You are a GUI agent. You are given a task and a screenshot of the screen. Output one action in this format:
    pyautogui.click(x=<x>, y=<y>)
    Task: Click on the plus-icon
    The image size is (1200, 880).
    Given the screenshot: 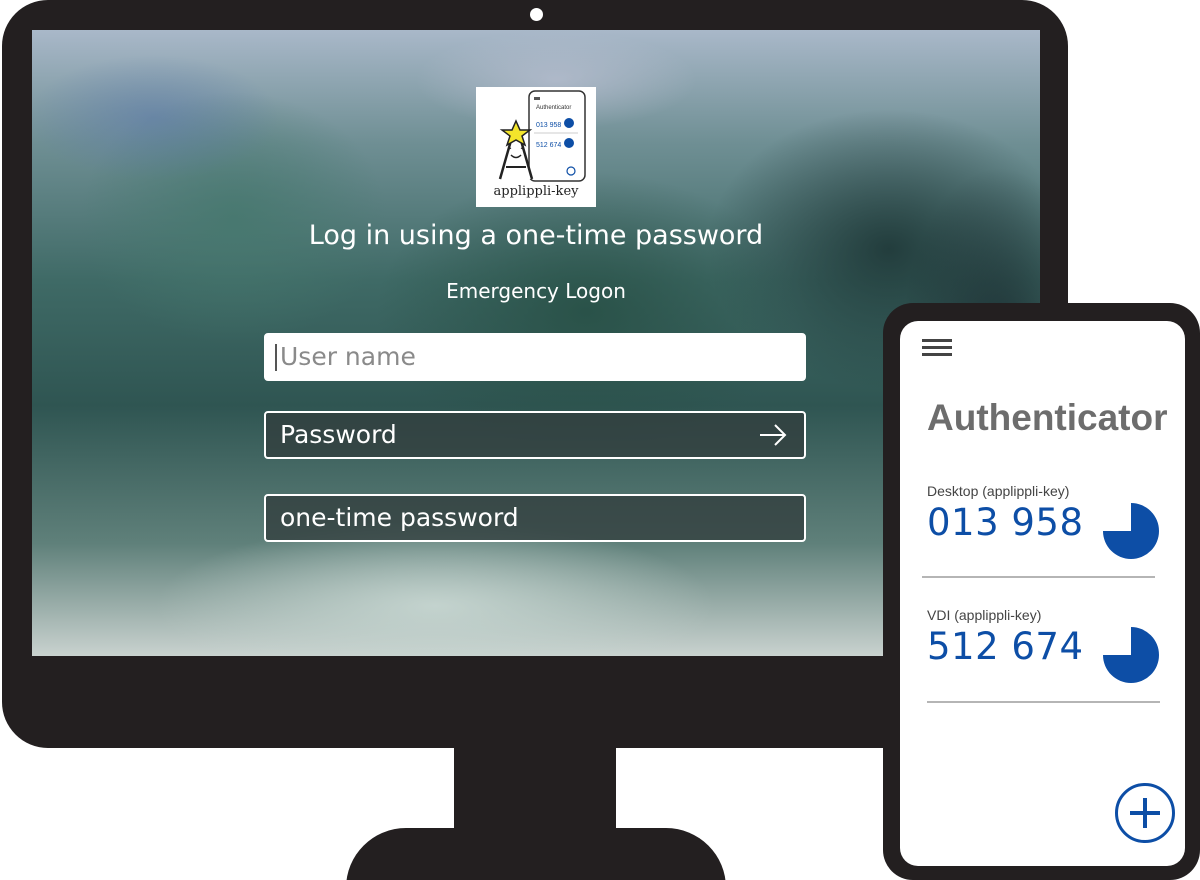 What is the action you would take?
    pyautogui.click(x=1145, y=813)
    